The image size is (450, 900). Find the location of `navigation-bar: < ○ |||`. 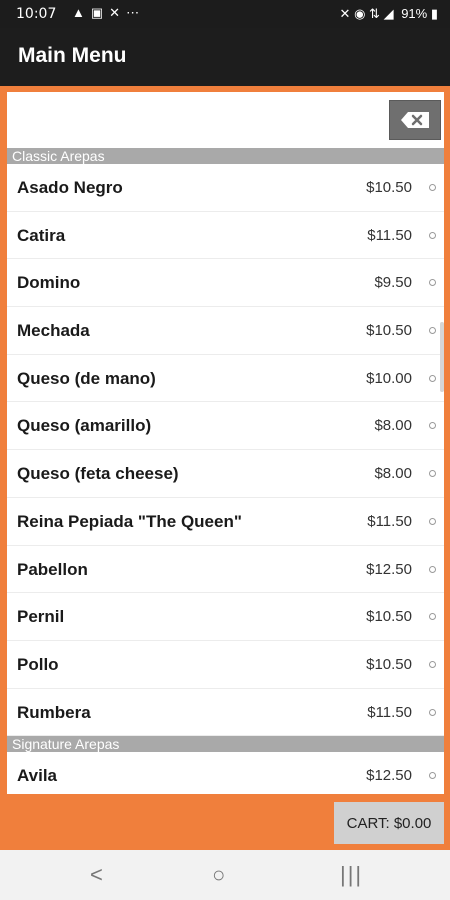

navigation-bar: < ○ ||| is located at coordinates (225, 875).